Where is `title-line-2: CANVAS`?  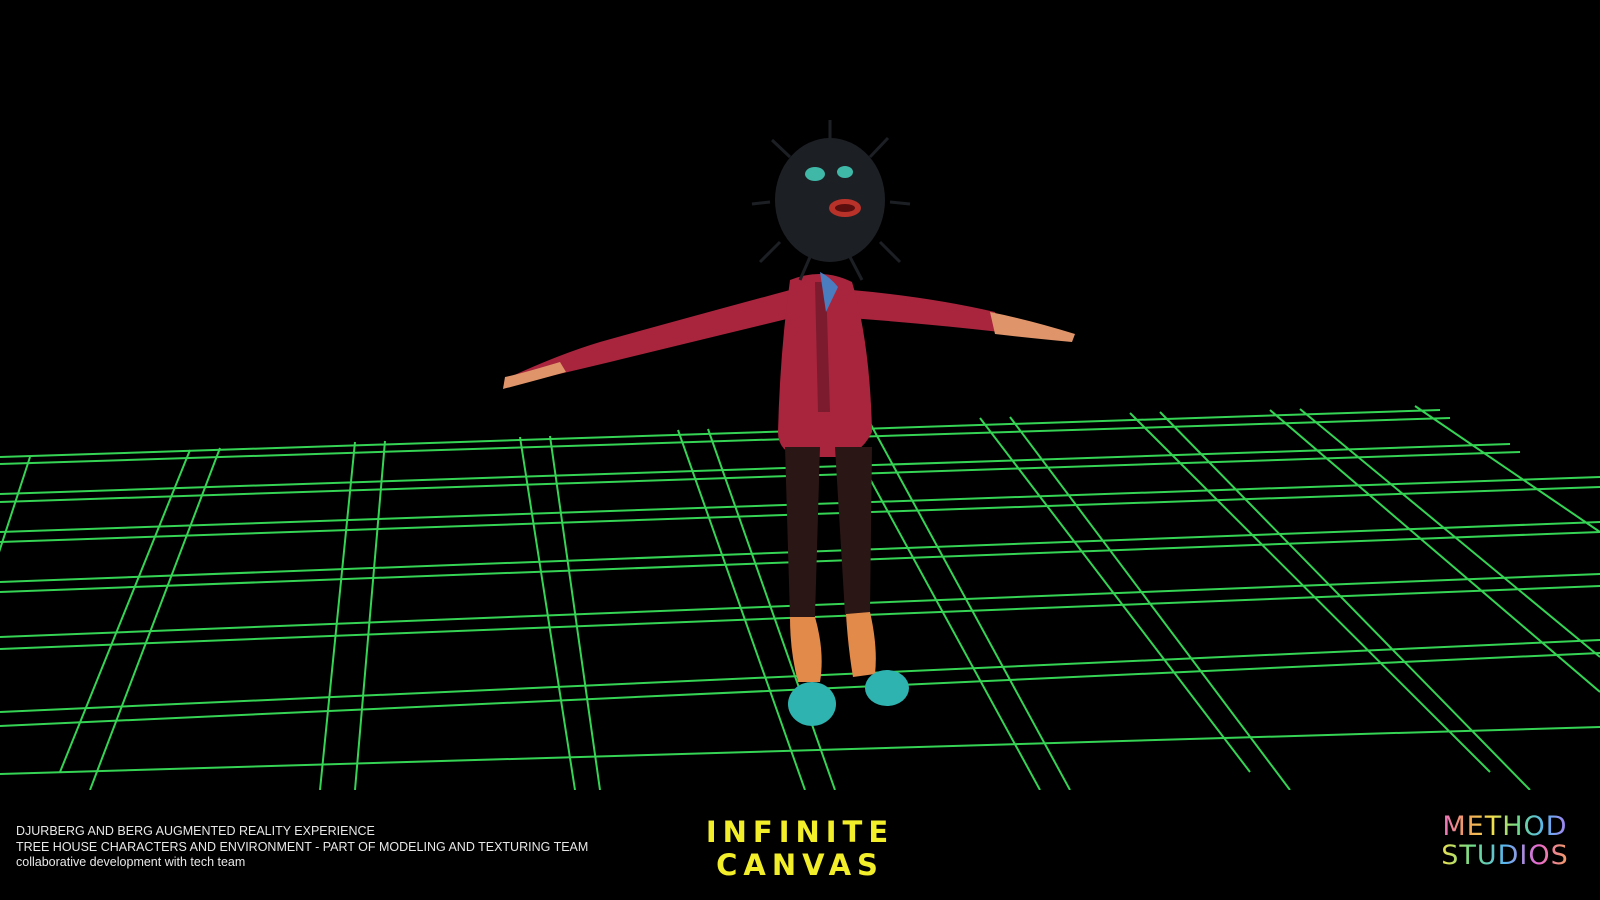 title-line-2: CANVAS is located at coordinates (800, 865).